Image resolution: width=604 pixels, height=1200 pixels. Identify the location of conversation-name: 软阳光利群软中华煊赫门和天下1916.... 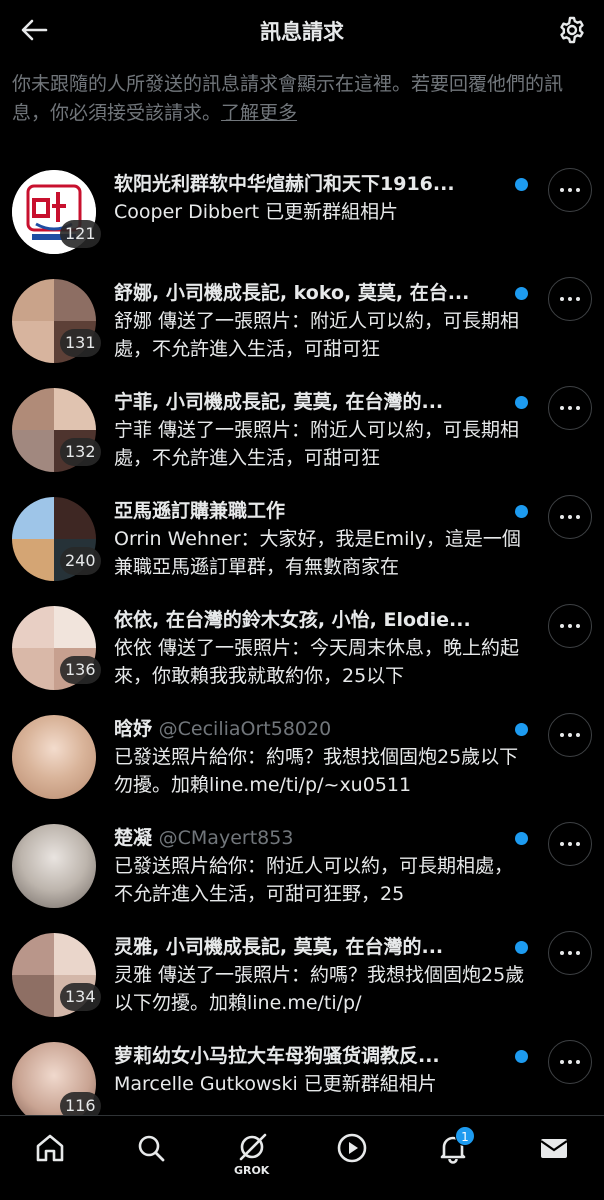
(284, 184).